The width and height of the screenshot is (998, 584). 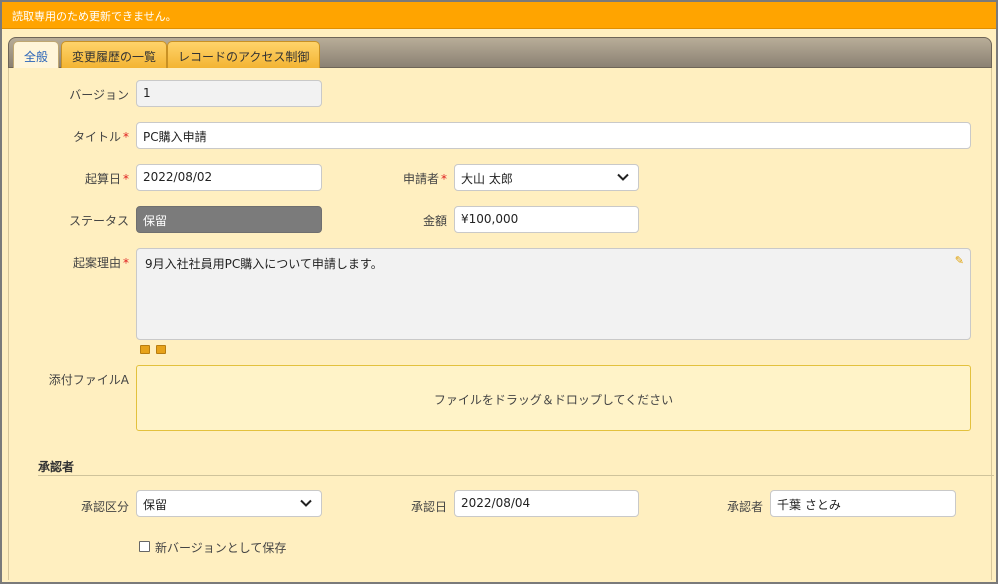 What do you see at coordinates (100, 137) in the screenshot?
I see `title-label: タイトル *` at bounding box center [100, 137].